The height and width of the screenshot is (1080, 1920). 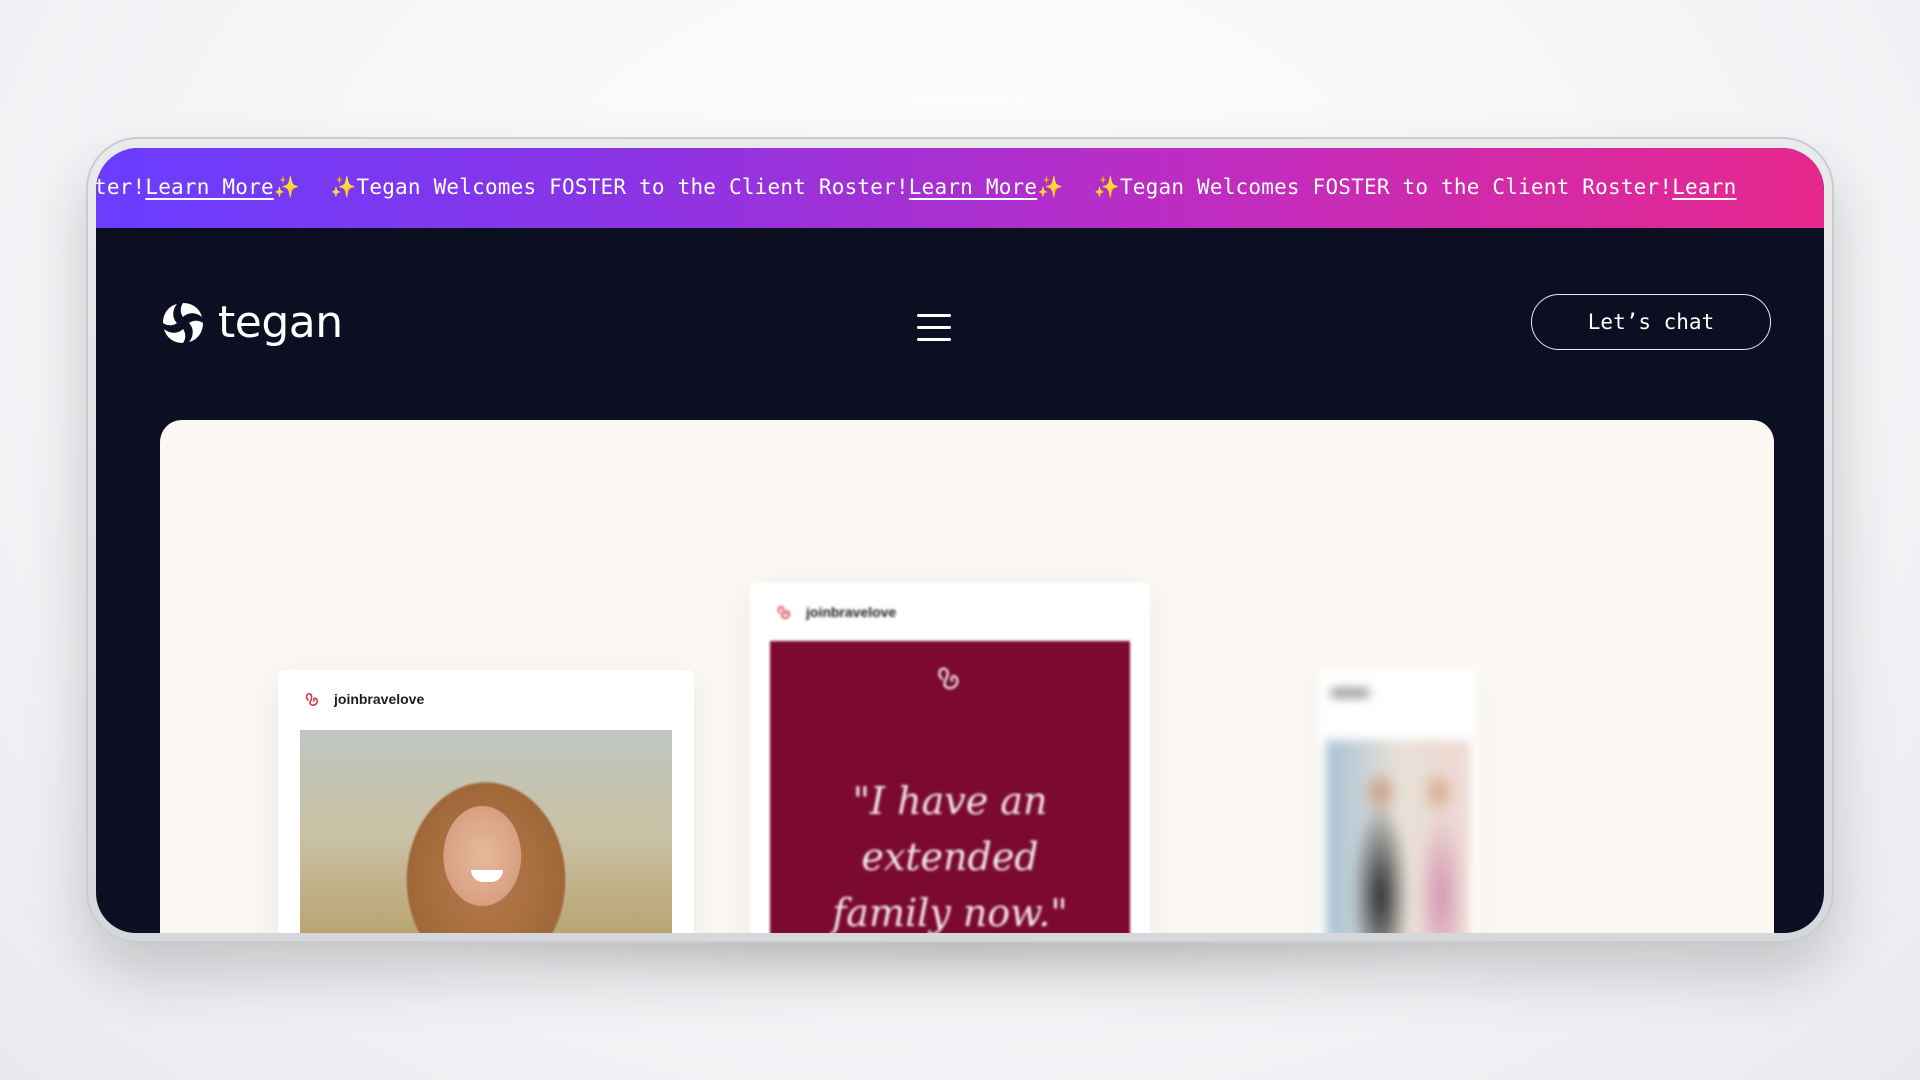 I want to click on quote-text: "I have an extended family now.", so click(x=950, y=856).